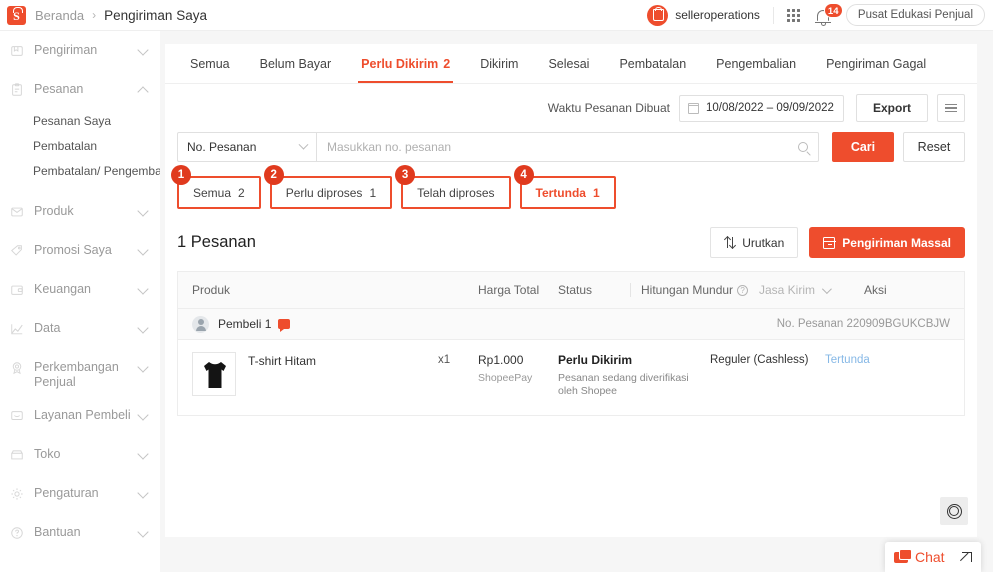 The image size is (993, 572). What do you see at coordinates (623, 384) in the screenshot?
I see `status-note: Pesanan sedang diverifikasi oleh Shopee` at bounding box center [623, 384].